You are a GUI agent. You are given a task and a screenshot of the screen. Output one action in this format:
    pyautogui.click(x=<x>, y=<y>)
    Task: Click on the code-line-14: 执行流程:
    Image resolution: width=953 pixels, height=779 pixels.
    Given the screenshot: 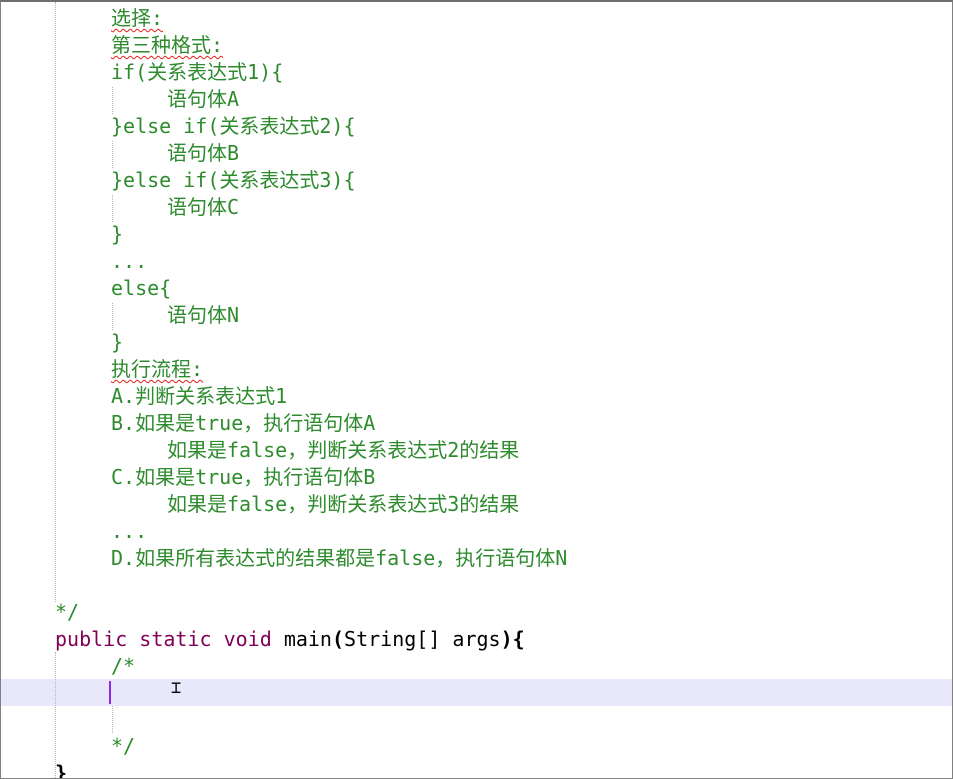 What is the action you would take?
    pyautogui.click(x=476, y=369)
    